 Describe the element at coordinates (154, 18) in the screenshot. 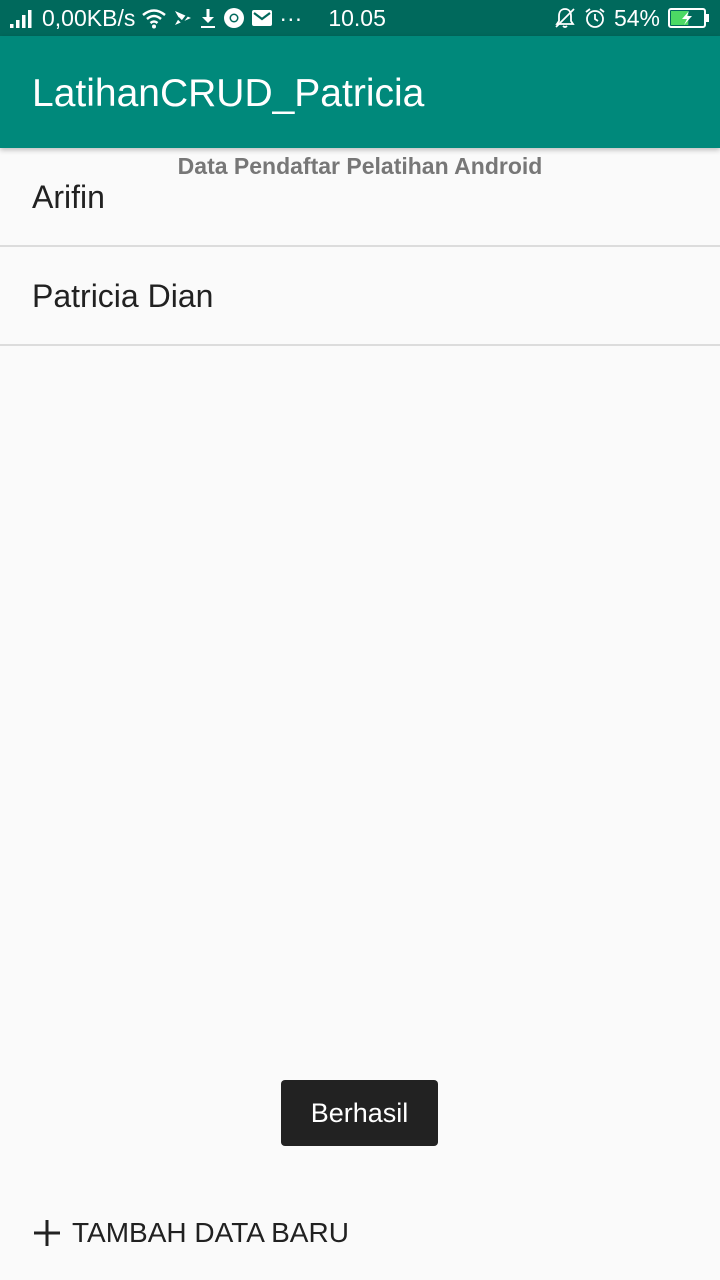

I see `wifi-icon` at that location.